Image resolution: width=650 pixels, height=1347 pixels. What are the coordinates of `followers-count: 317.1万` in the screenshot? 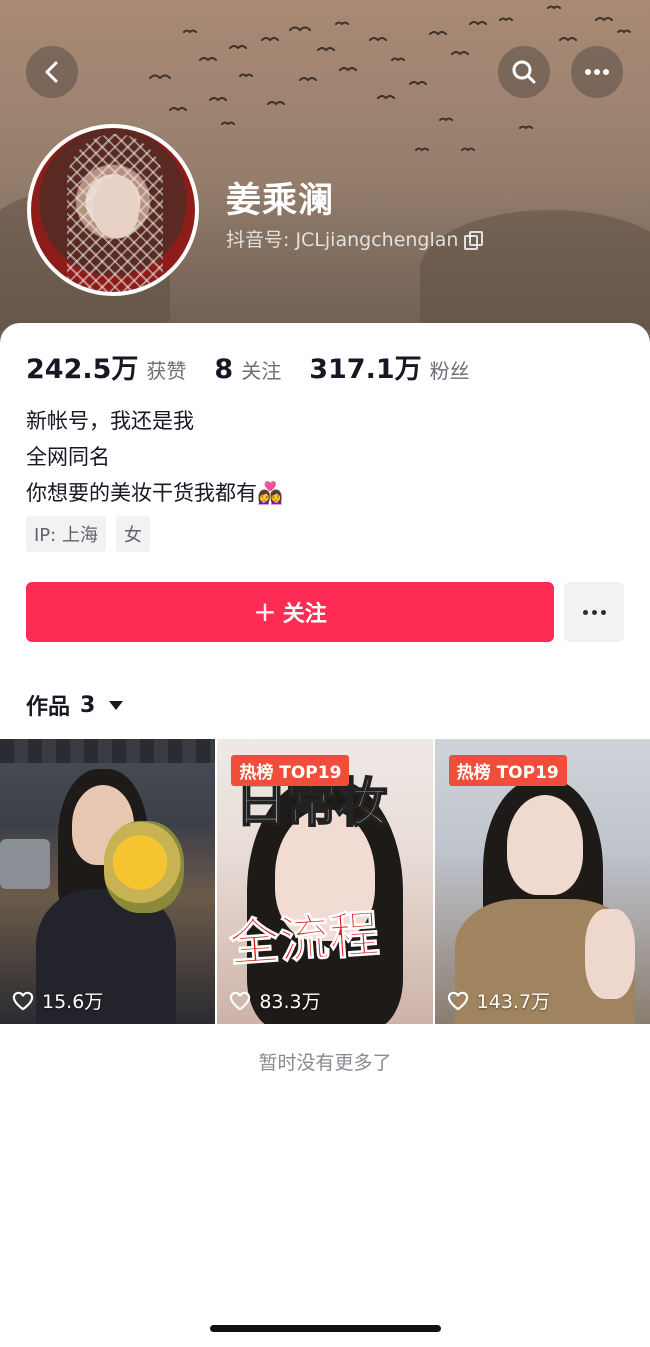 It's located at (365, 366).